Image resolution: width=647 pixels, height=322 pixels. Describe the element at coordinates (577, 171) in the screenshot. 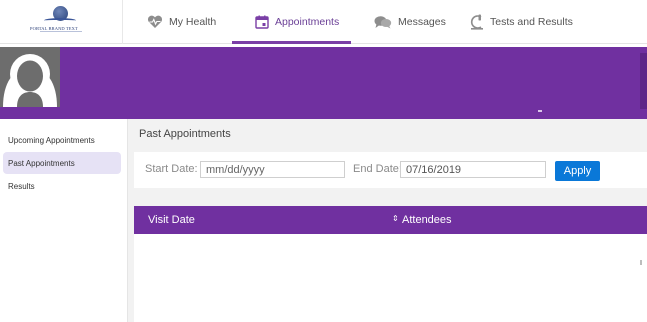

I see `apply-button: Apply` at that location.